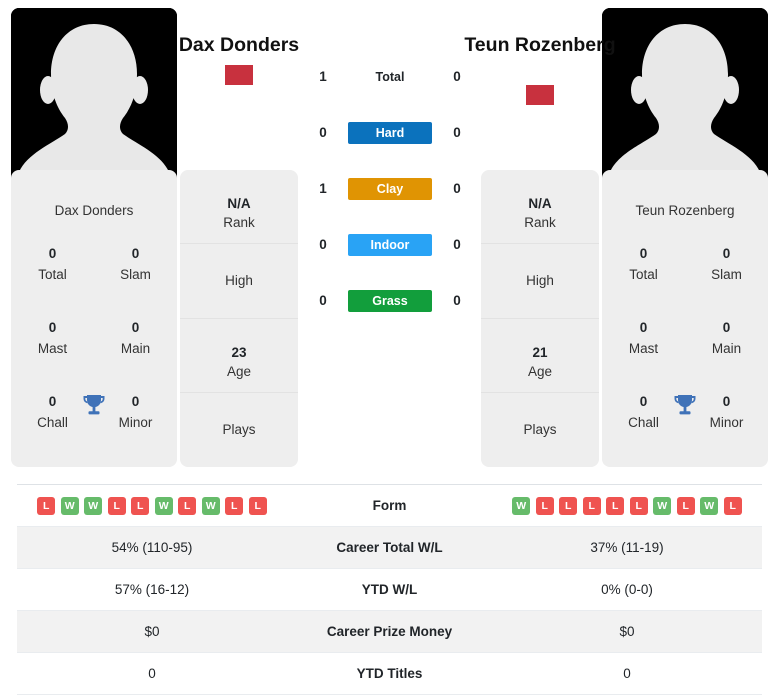 The width and height of the screenshot is (779, 699). I want to click on h2h-row-hard: 0 Hard 0, so click(390, 133).